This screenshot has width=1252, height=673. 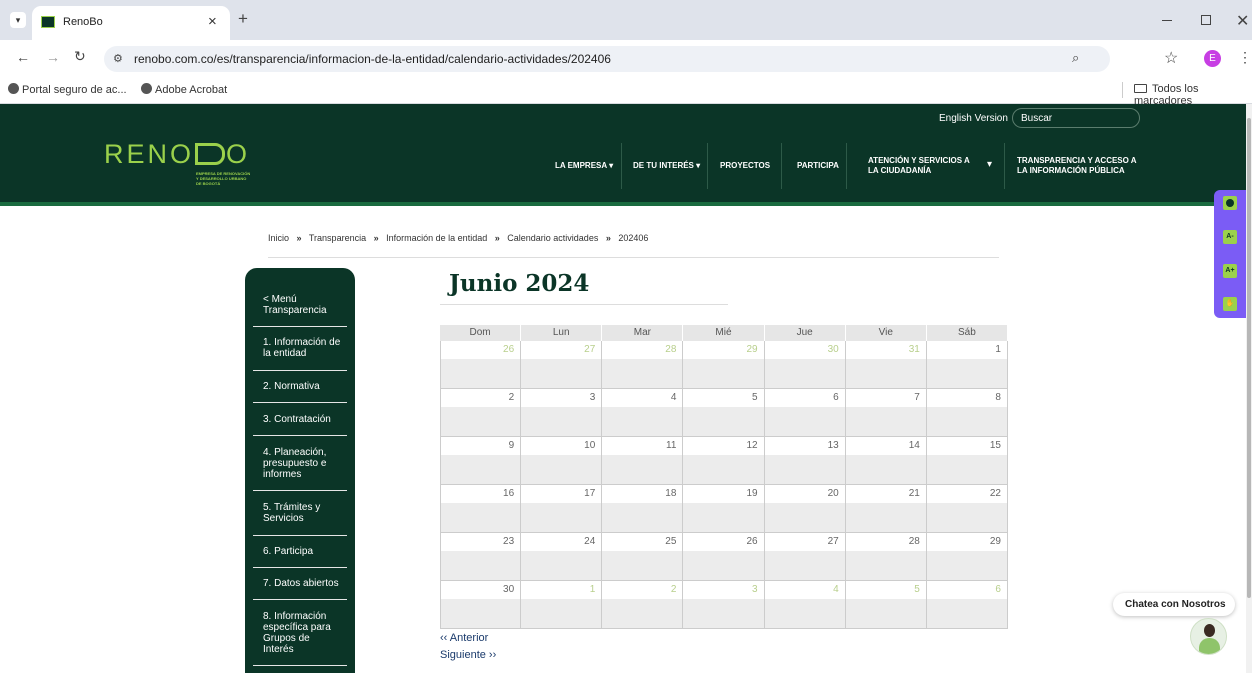 I want to click on site-settings-icon: ⚙, so click(x=118, y=58).